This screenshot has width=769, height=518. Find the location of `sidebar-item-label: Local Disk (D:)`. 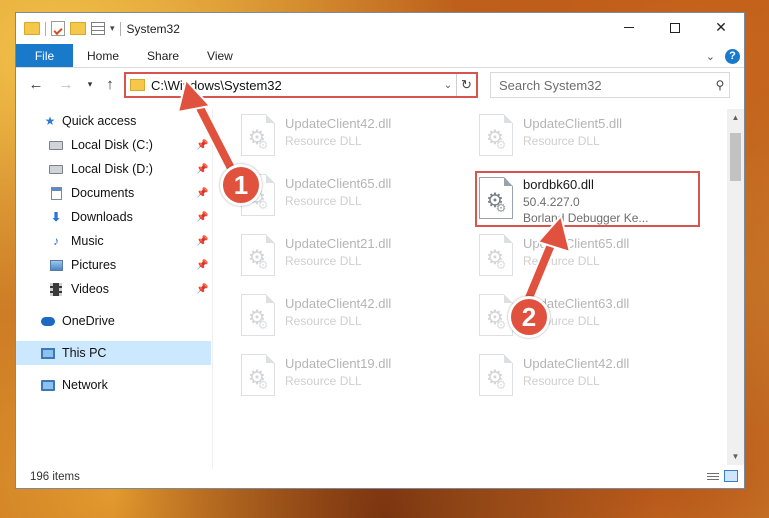

sidebar-item-label: Local Disk (D:) is located at coordinates (112, 169).